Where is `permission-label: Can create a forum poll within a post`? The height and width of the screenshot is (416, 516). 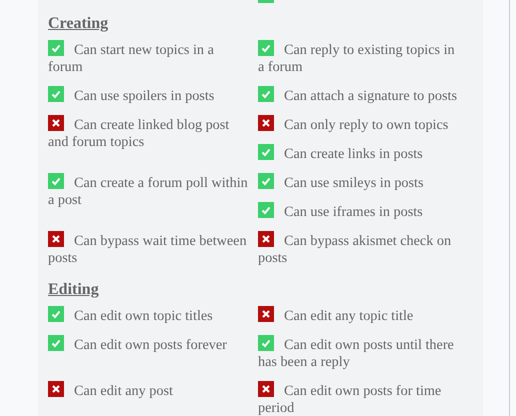
permission-label: Can create a forum poll within a post is located at coordinates (148, 191).